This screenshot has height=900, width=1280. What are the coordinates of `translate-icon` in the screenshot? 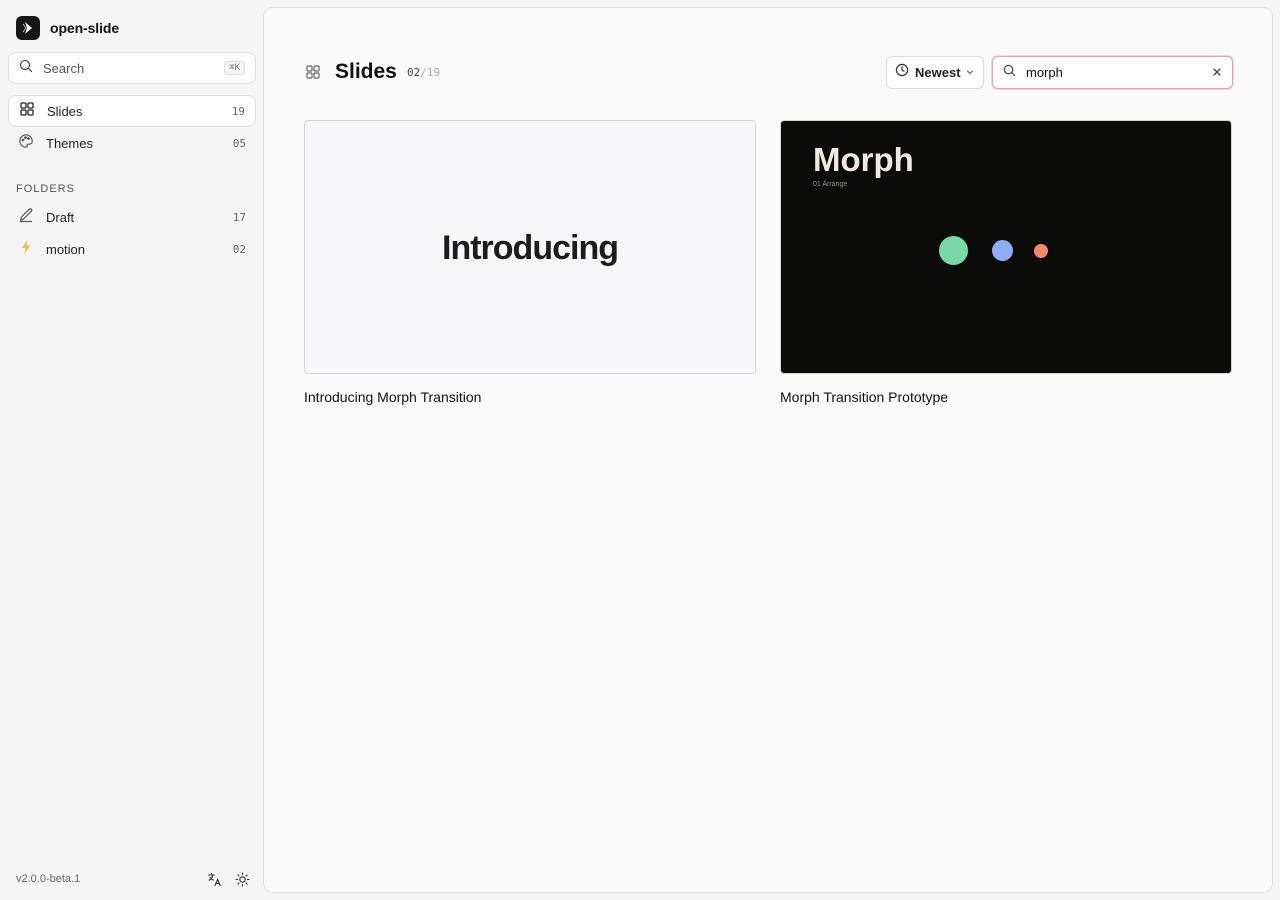 It's located at (214, 879).